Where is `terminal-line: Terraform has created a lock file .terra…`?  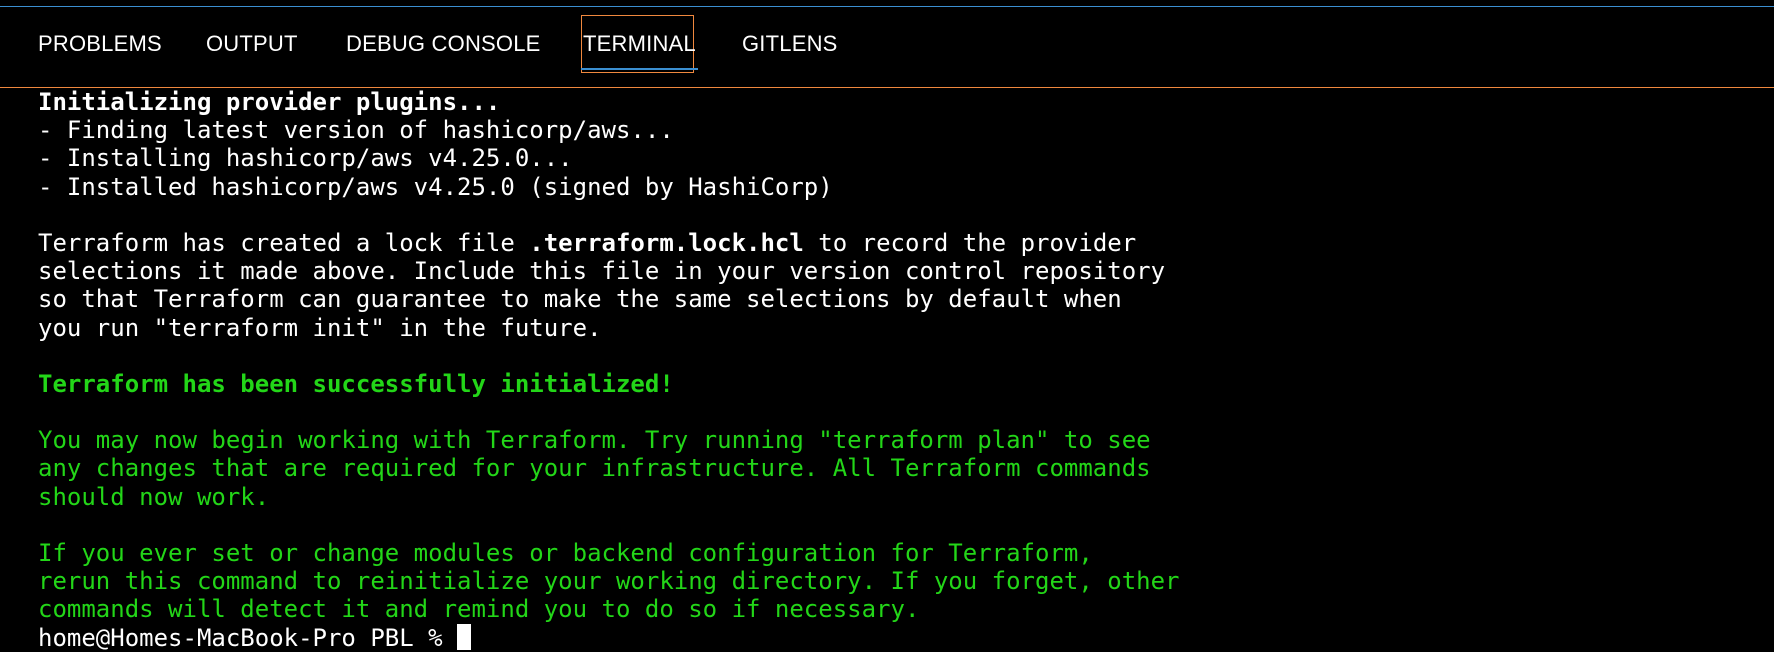 terminal-line: Terraform has created a lock file .terra… is located at coordinates (888, 243).